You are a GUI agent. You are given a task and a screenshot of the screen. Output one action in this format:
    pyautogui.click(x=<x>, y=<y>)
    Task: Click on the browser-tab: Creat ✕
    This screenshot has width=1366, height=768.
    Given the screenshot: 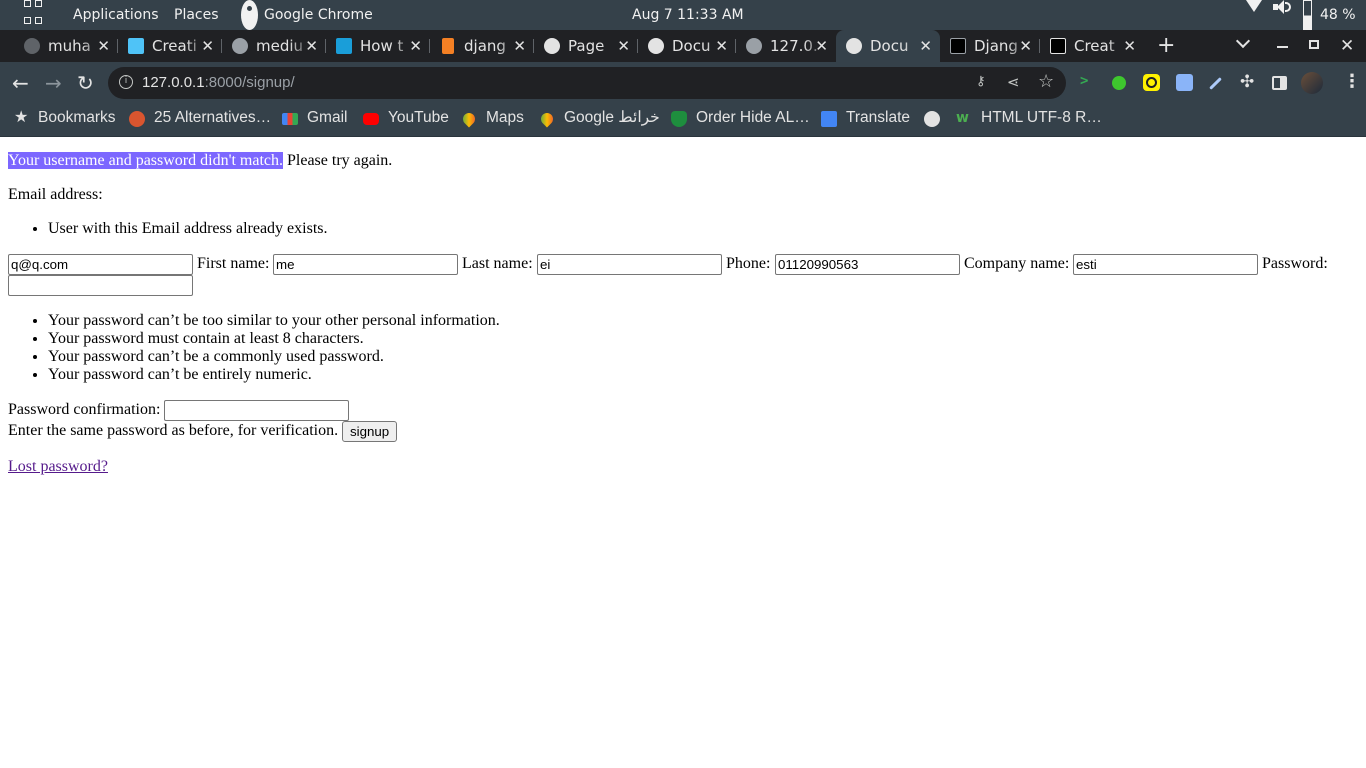 What is the action you would take?
    pyautogui.click(x=1092, y=46)
    